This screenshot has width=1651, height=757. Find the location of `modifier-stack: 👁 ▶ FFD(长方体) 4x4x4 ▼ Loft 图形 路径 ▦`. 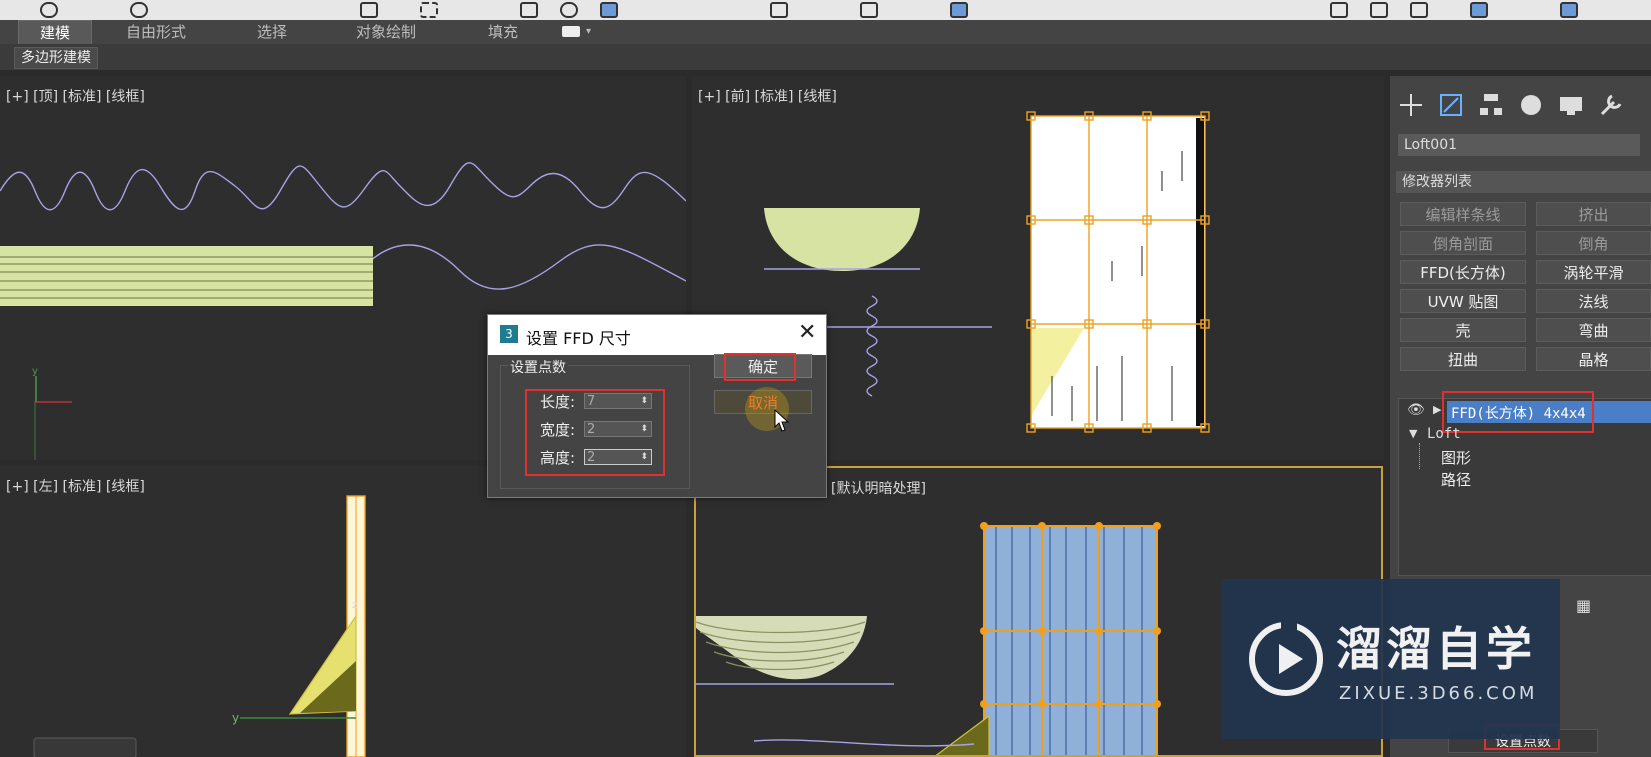

modifier-stack: 👁 ▶ FFD(长方体) 4x4x4 ▼ Loft 图形 路径 ▦ is located at coordinates (1524, 503).